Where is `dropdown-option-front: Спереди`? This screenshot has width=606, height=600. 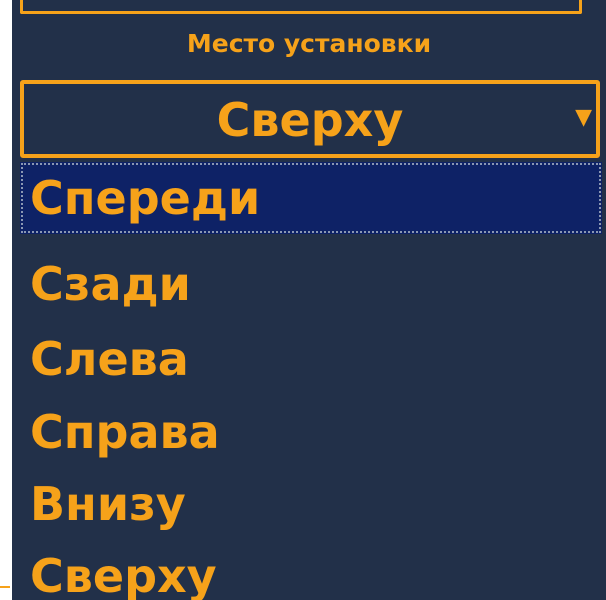 dropdown-option-front: Спереди is located at coordinates (311, 198).